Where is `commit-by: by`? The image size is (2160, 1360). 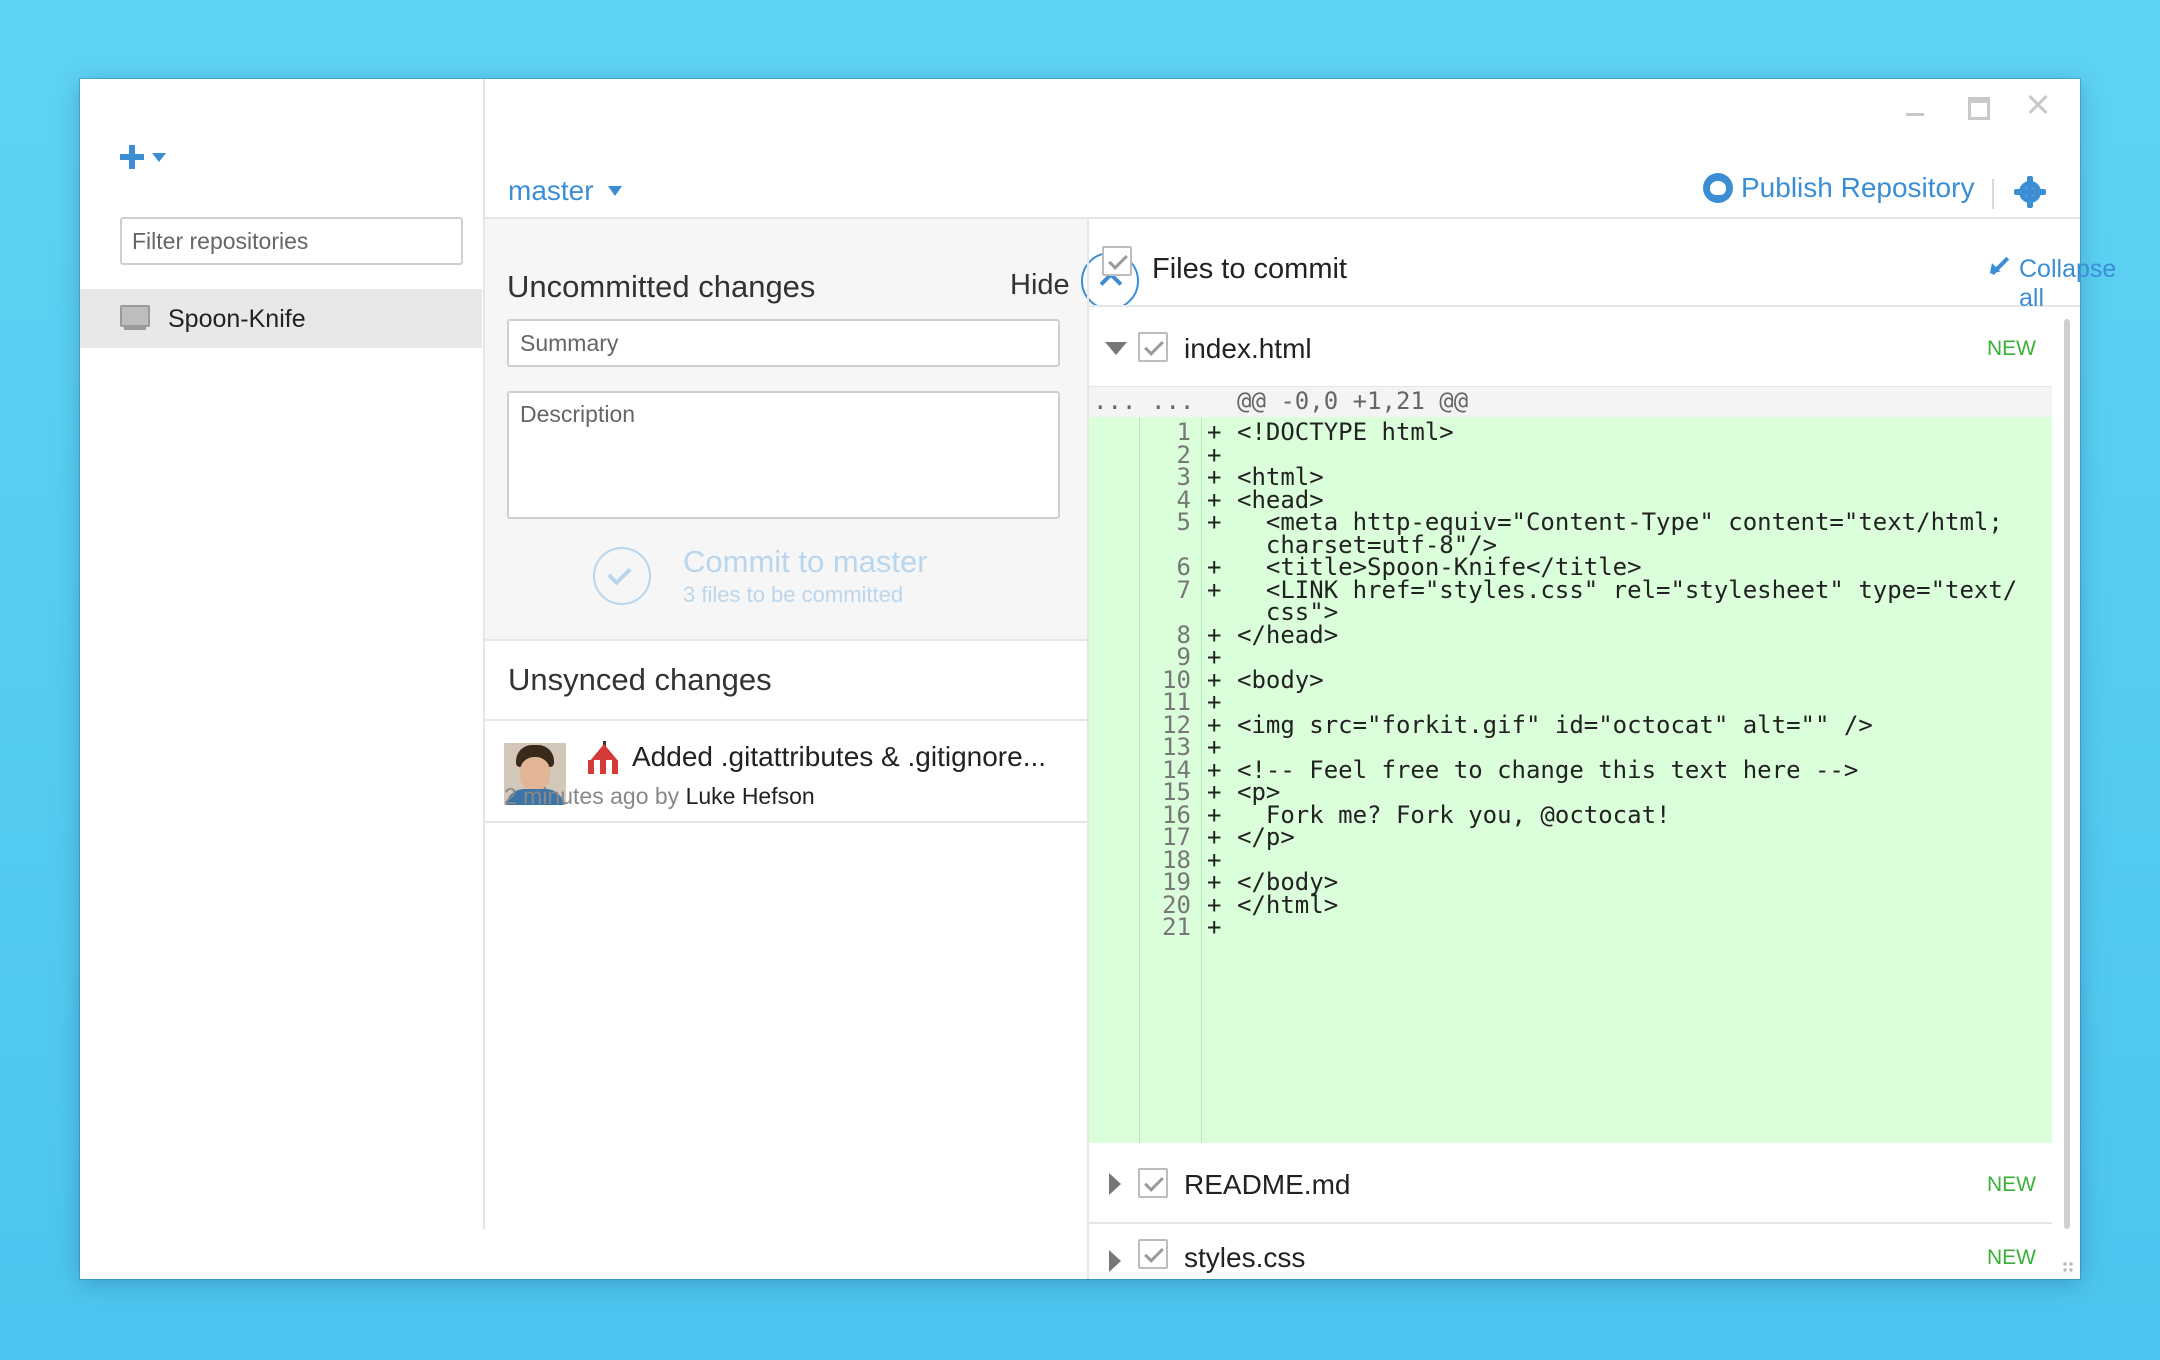
commit-by: by is located at coordinates (667, 796).